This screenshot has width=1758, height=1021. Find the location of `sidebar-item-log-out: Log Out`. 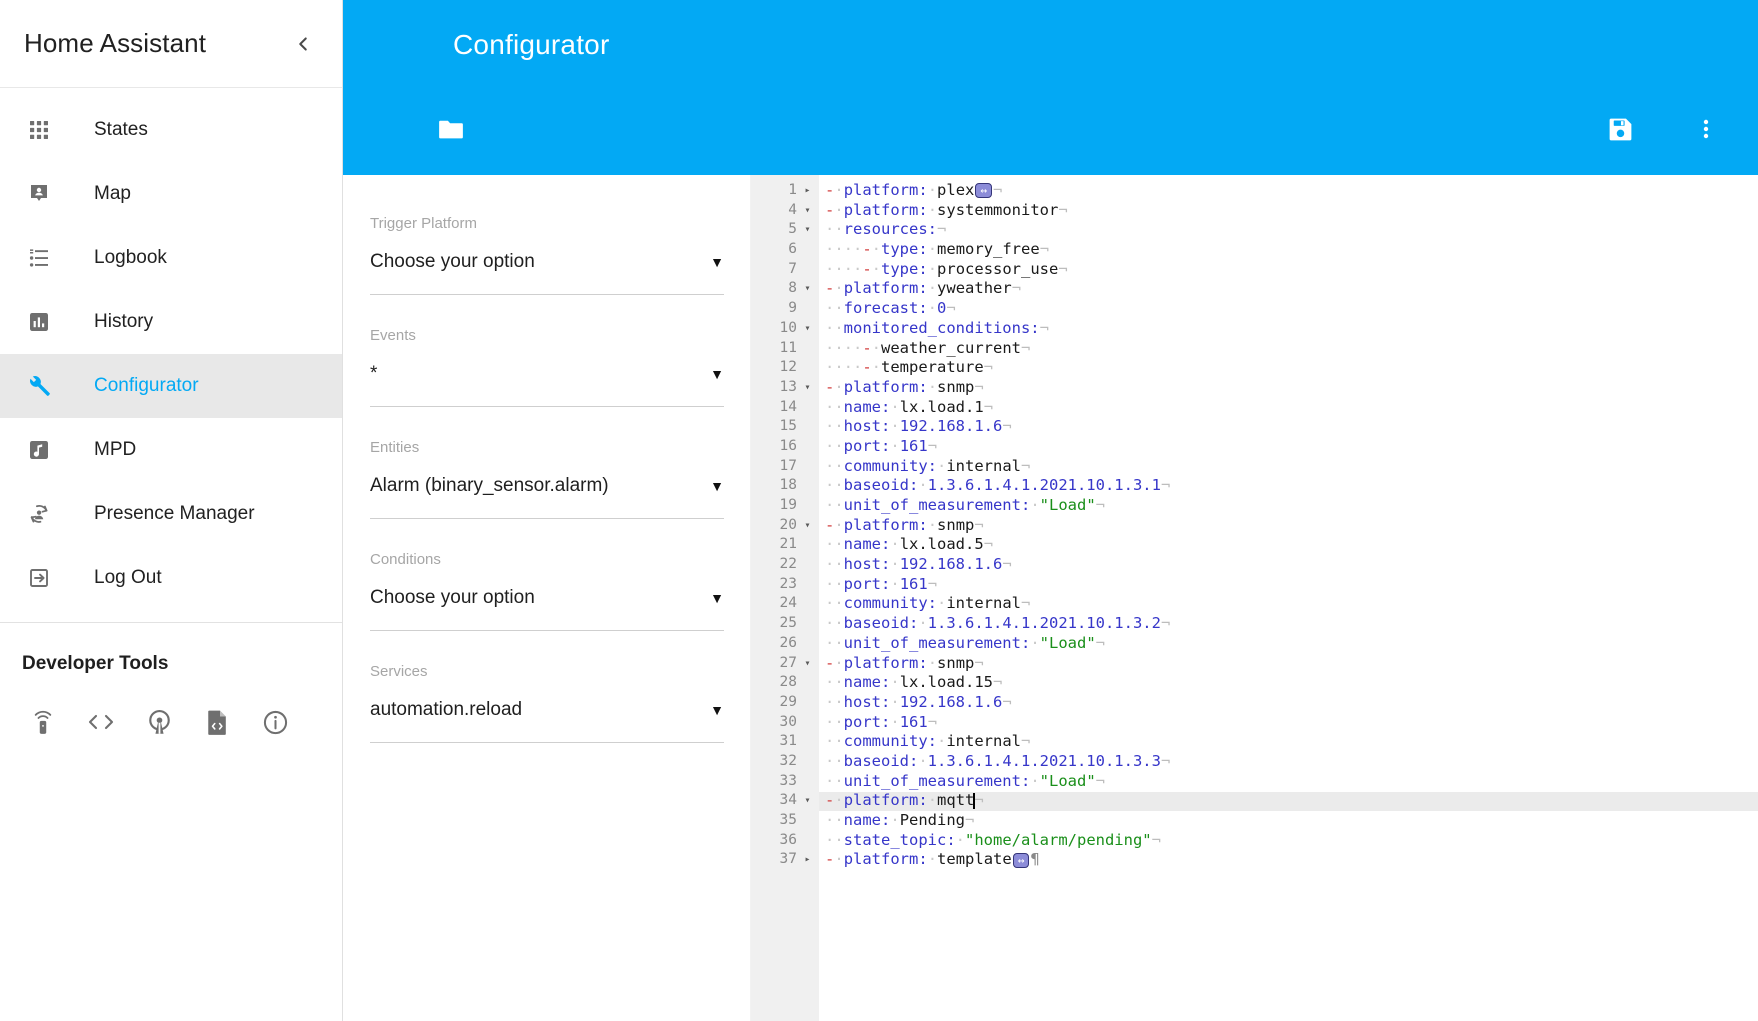

sidebar-item-log-out: Log Out is located at coordinates (171, 578).